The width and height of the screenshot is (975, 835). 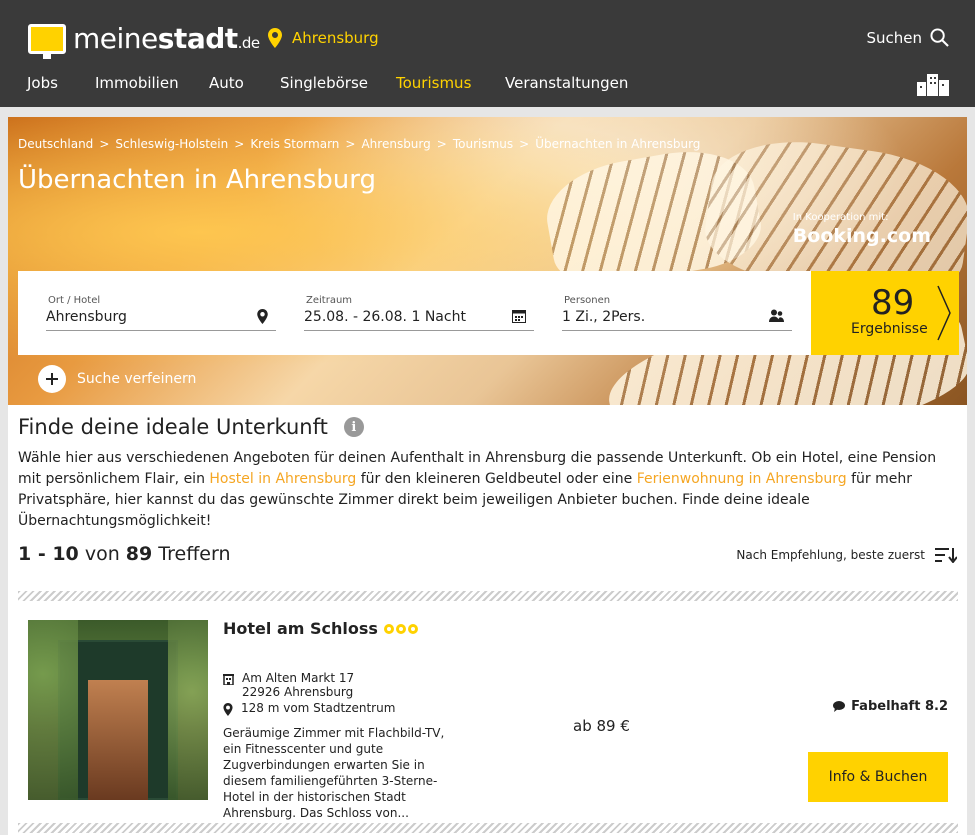 What do you see at coordinates (226, 83) in the screenshot?
I see `nav-item-auto: Auto` at bounding box center [226, 83].